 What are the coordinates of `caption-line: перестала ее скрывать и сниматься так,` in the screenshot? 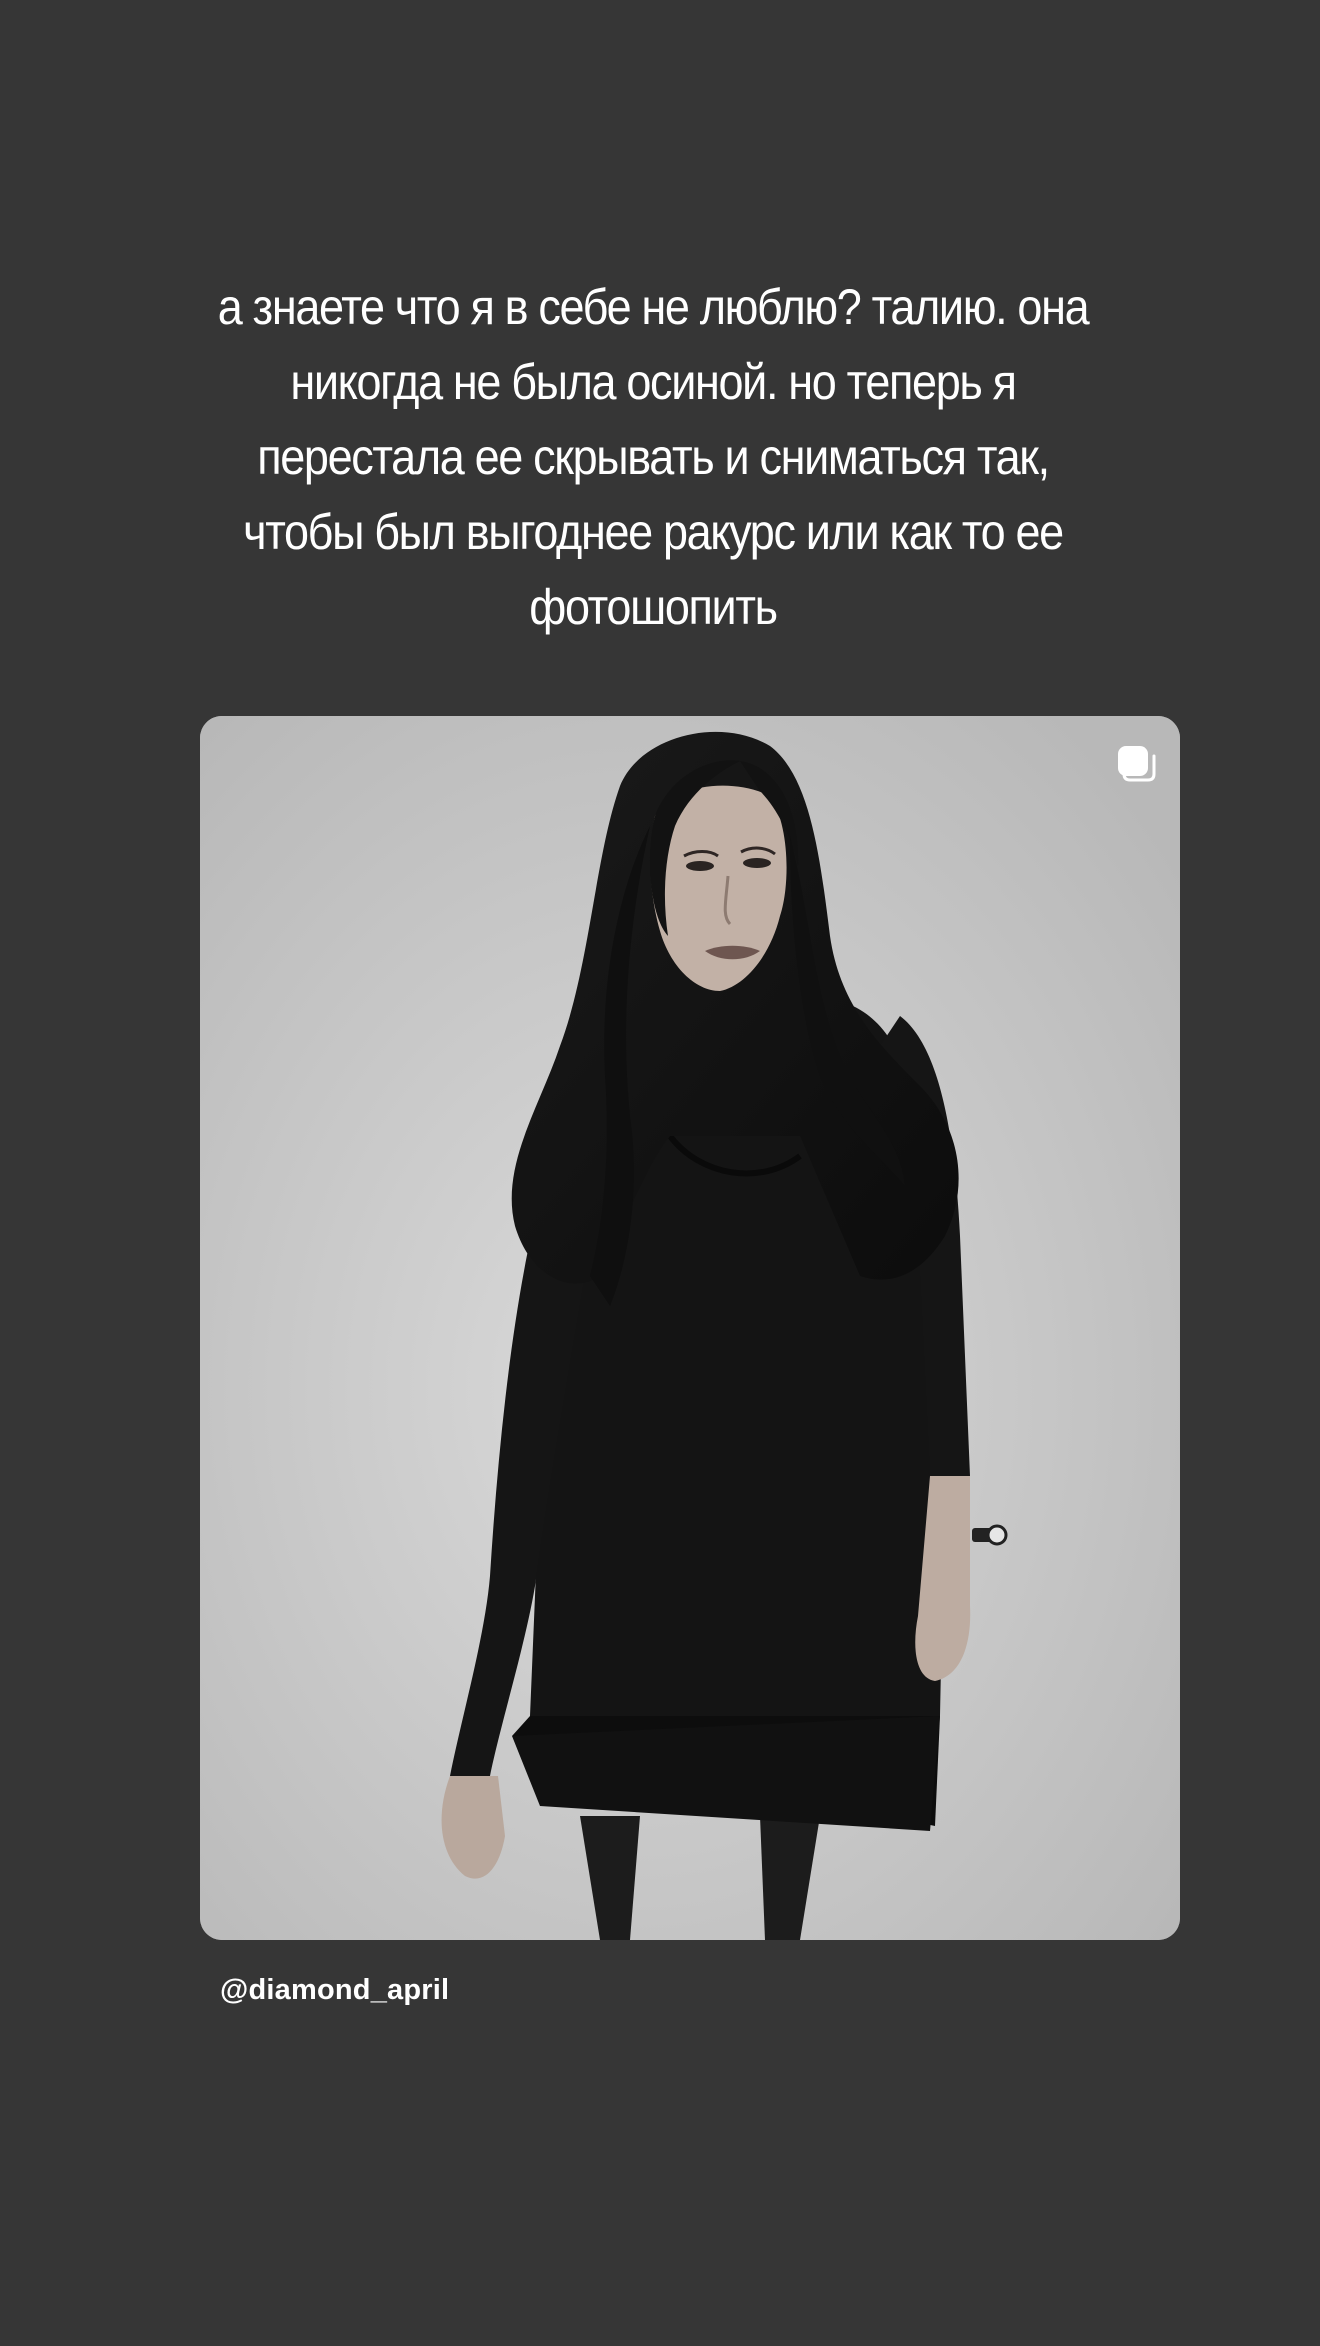 It's located at (653, 457).